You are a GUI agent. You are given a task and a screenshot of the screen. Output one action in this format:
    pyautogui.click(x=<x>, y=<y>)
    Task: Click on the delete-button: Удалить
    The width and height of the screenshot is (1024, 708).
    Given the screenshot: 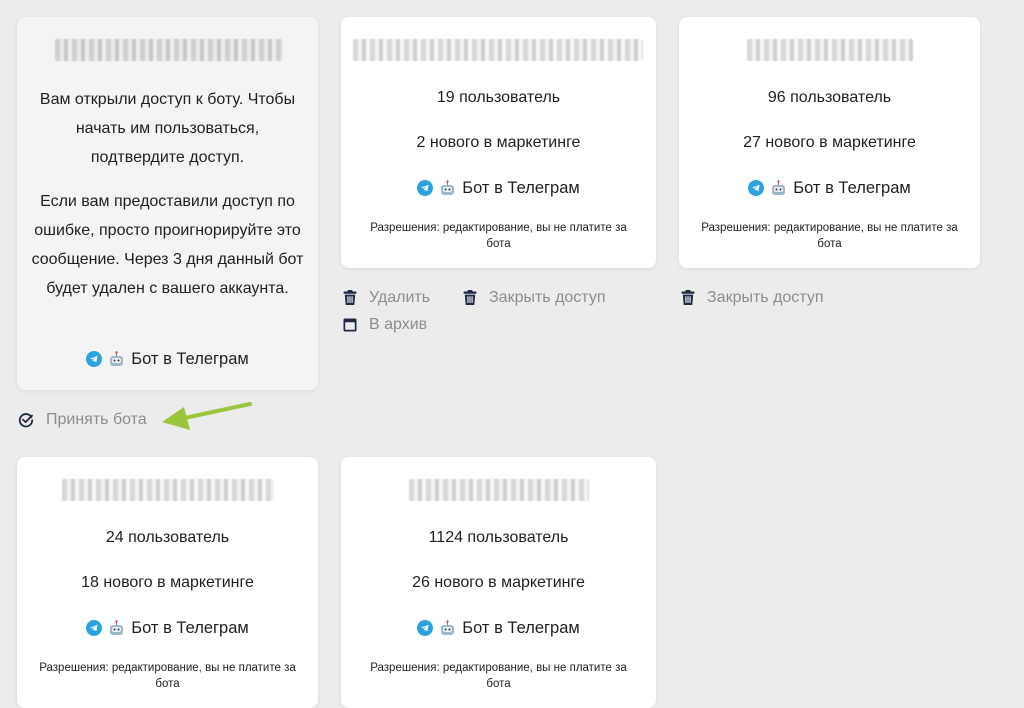 What is the action you would take?
    pyautogui.click(x=386, y=298)
    